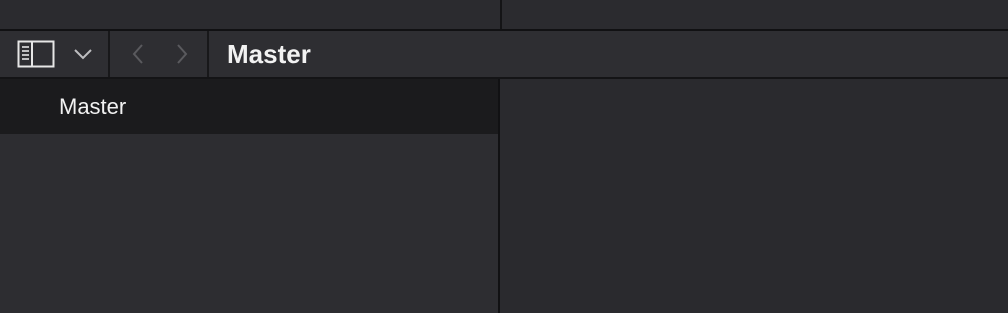  I want to click on sidebar-toggle-icon, so click(36, 54).